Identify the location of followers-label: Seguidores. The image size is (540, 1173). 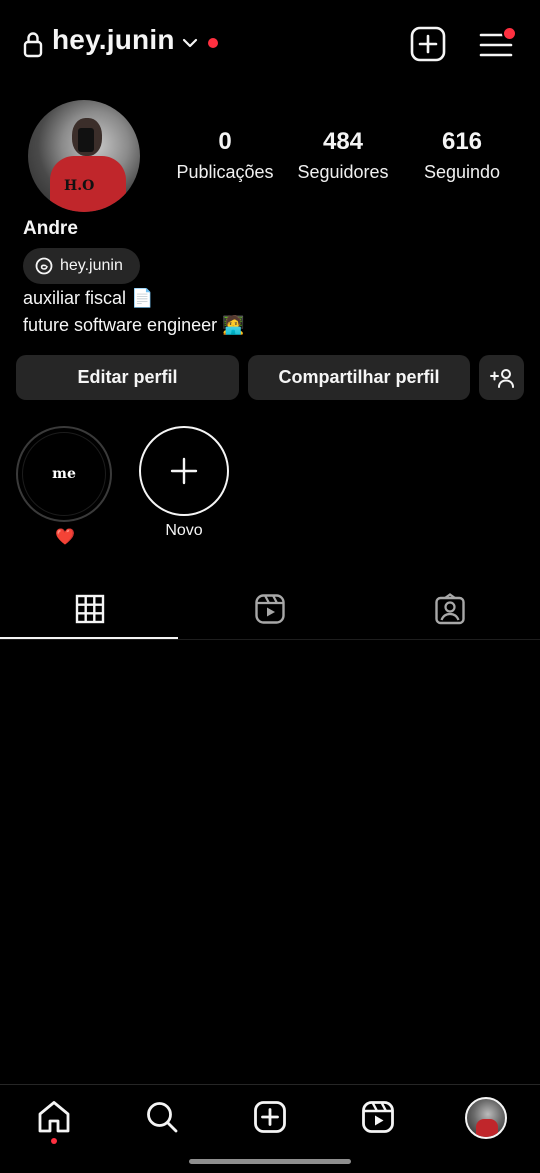
(343, 172).